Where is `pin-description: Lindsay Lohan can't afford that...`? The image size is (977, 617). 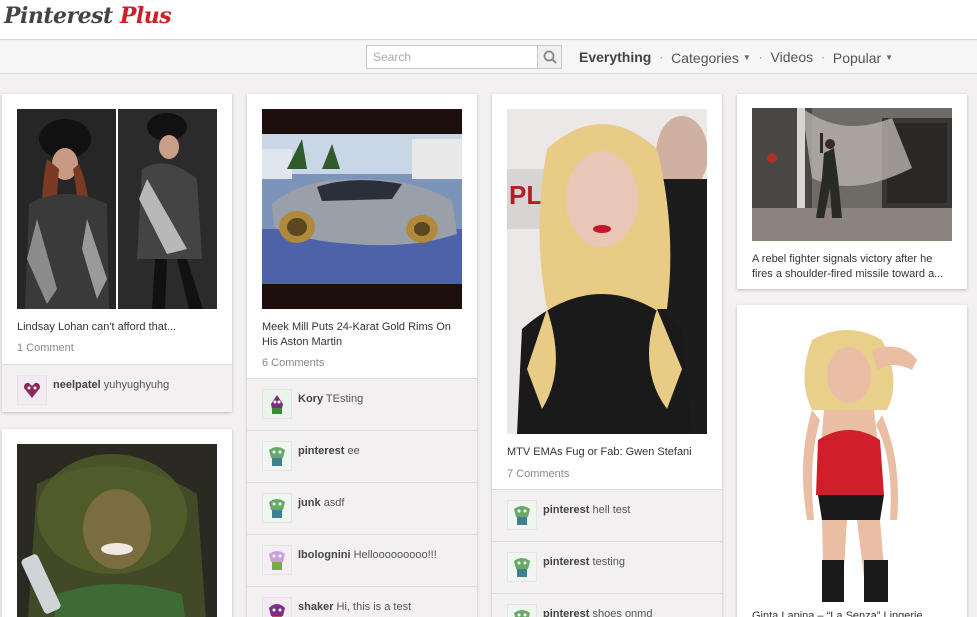 pin-description: Lindsay Lohan can't afford that... is located at coordinates (97, 327).